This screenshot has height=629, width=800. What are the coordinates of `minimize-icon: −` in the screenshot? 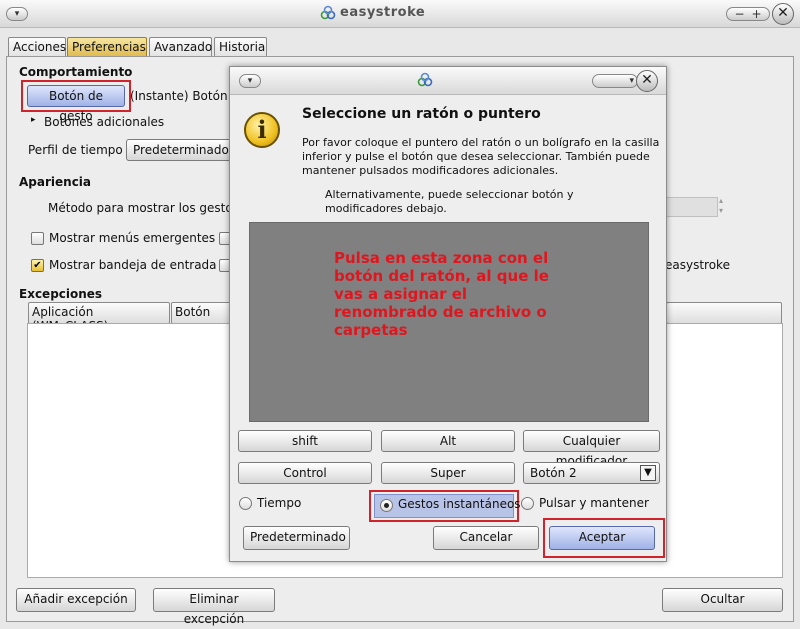 It's located at (739, 14).